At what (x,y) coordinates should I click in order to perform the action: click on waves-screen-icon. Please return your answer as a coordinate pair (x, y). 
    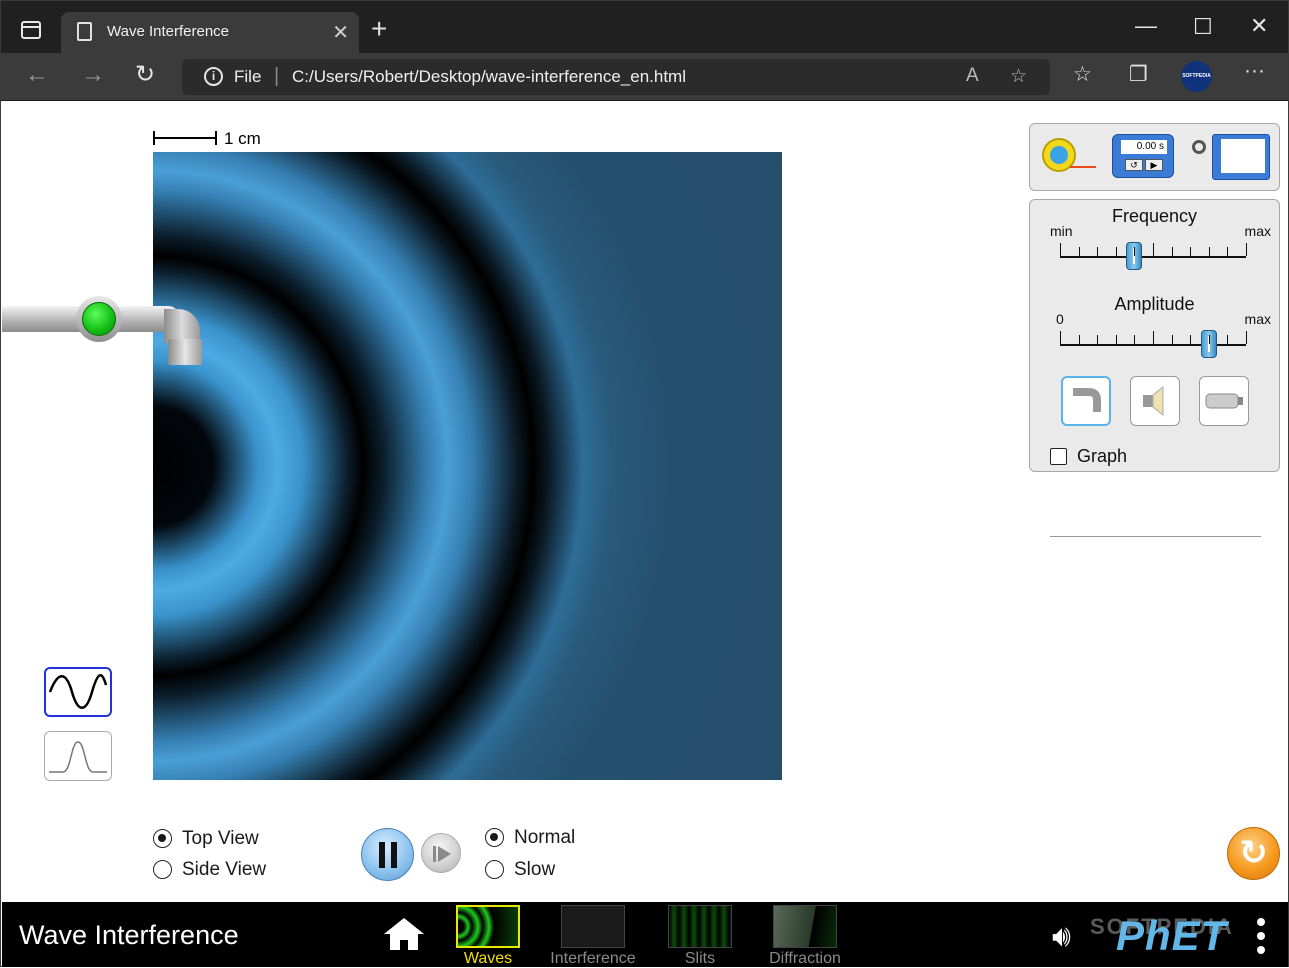
    Looking at the image, I should click on (488, 926).